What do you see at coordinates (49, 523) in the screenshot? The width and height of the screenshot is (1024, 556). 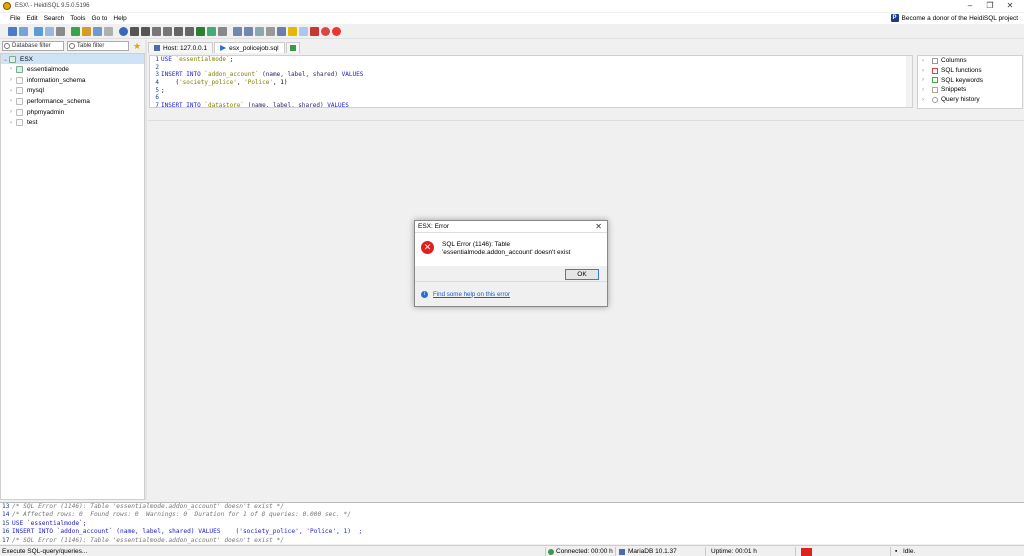 I see `log-text: USE `essentialmode`;` at bounding box center [49, 523].